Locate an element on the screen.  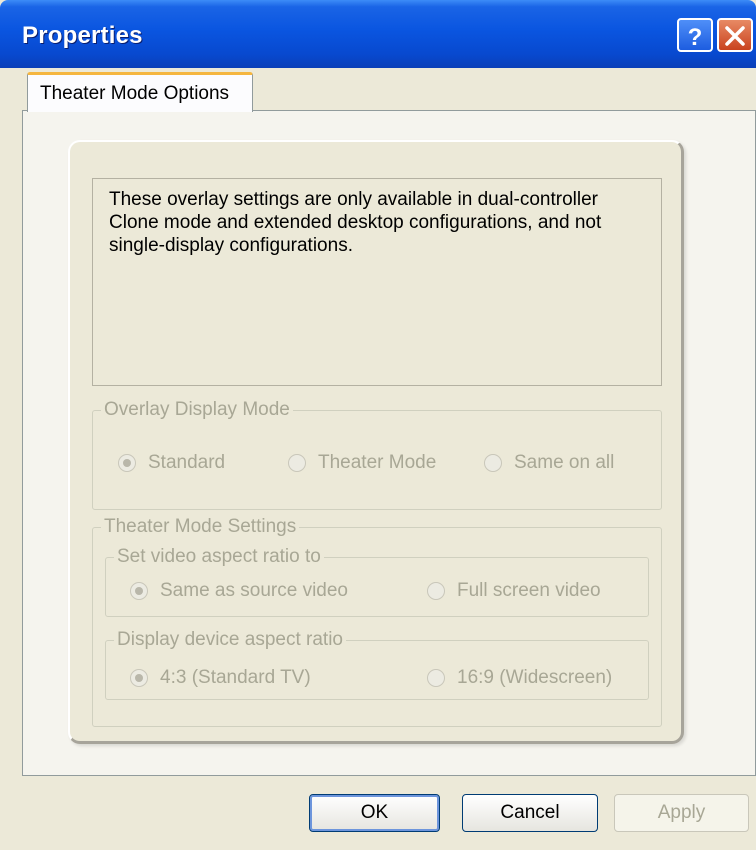
close-button is located at coordinates (735, 35).